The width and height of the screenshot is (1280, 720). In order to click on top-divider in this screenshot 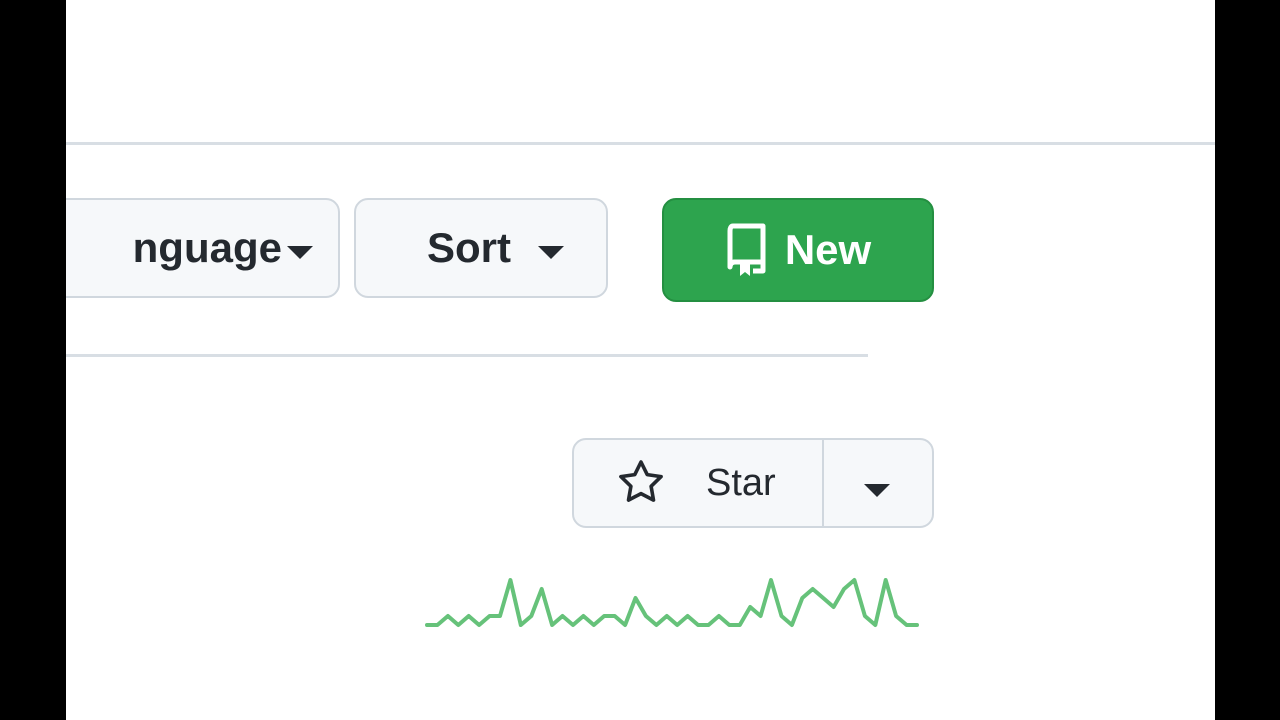, I will do `click(640, 143)`.